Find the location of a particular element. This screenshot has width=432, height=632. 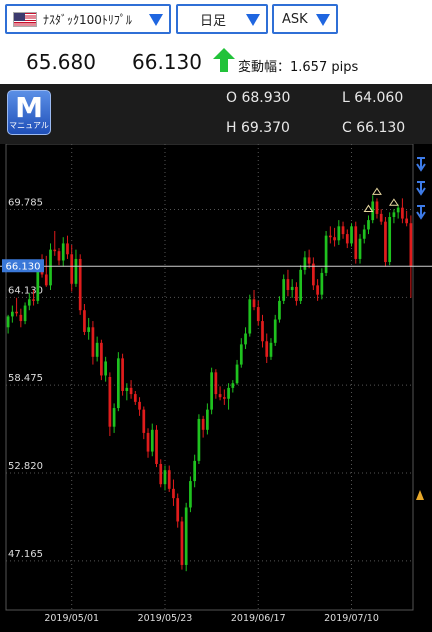

manual-caption: マニュアル is located at coordinates (29, 125).